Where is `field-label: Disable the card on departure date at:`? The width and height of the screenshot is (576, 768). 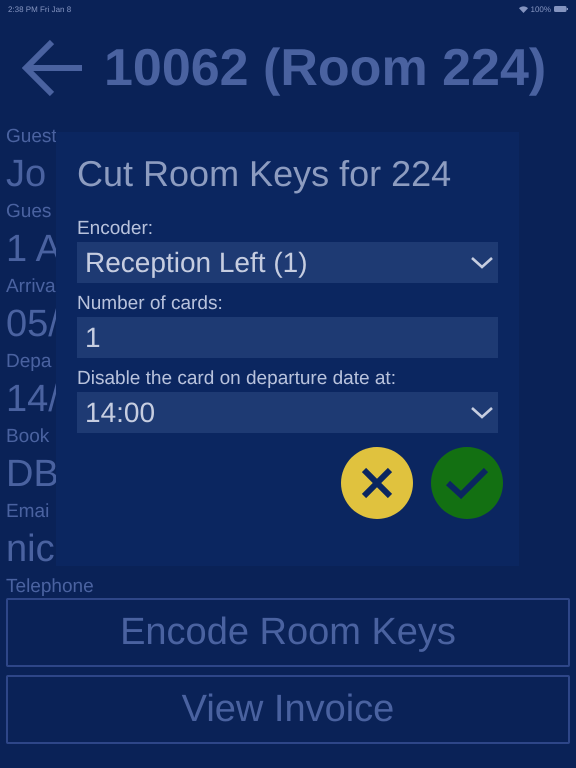 field-label: Disable the card on departure date at: is located at coordinates (237, 379).